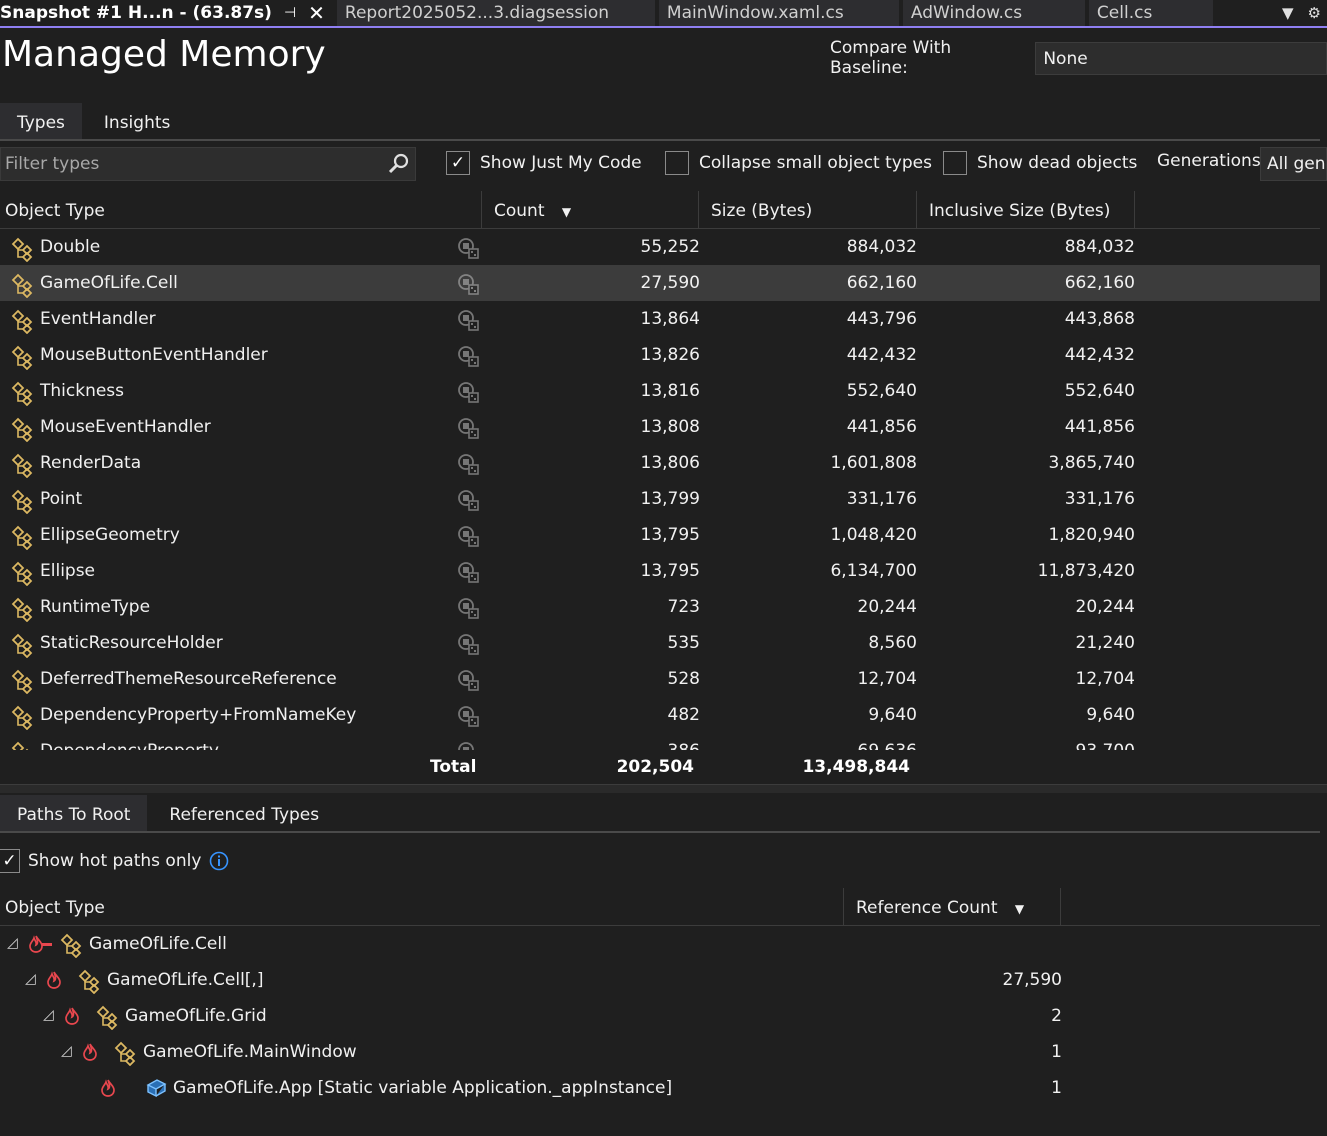  I want to click on lower-tab-divider, so click(660, 832).